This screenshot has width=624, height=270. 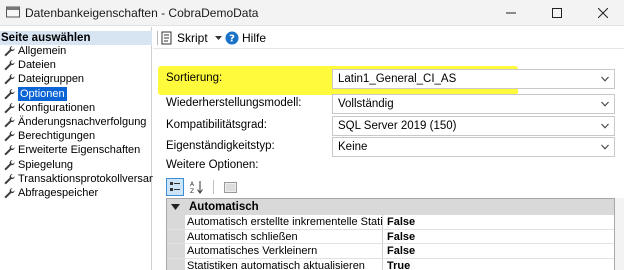 I want to click on form-combobox: Keine, so click(x=473, y=147).